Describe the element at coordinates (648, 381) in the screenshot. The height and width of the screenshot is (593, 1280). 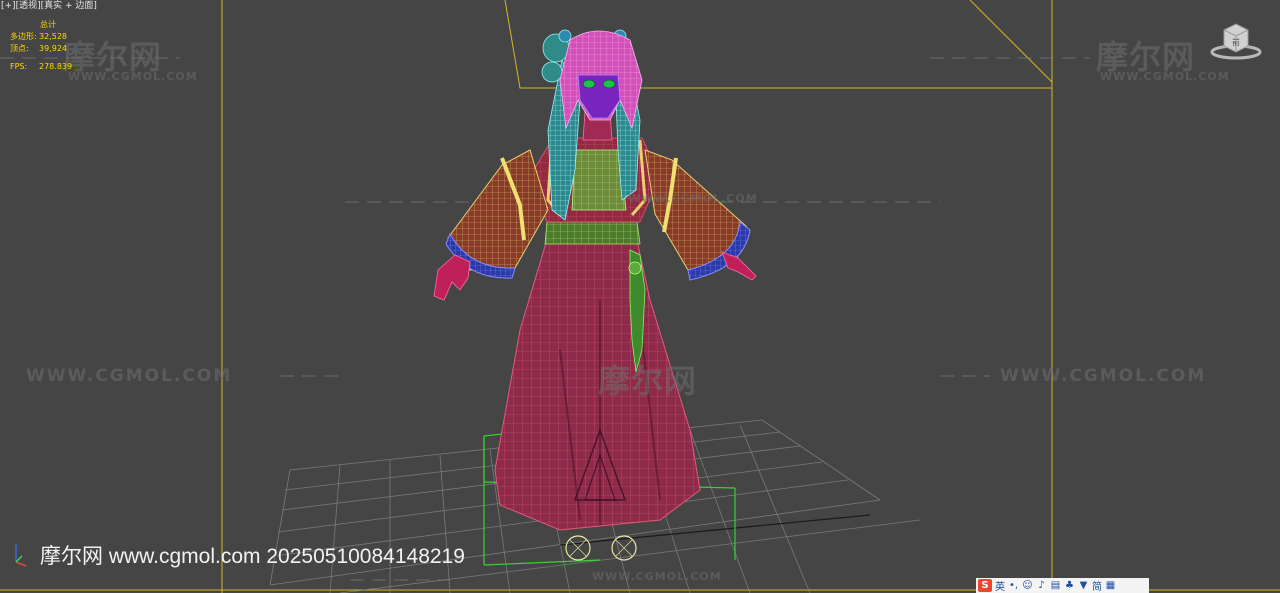
I see `watermark-brand: 摩尔网` at that location.